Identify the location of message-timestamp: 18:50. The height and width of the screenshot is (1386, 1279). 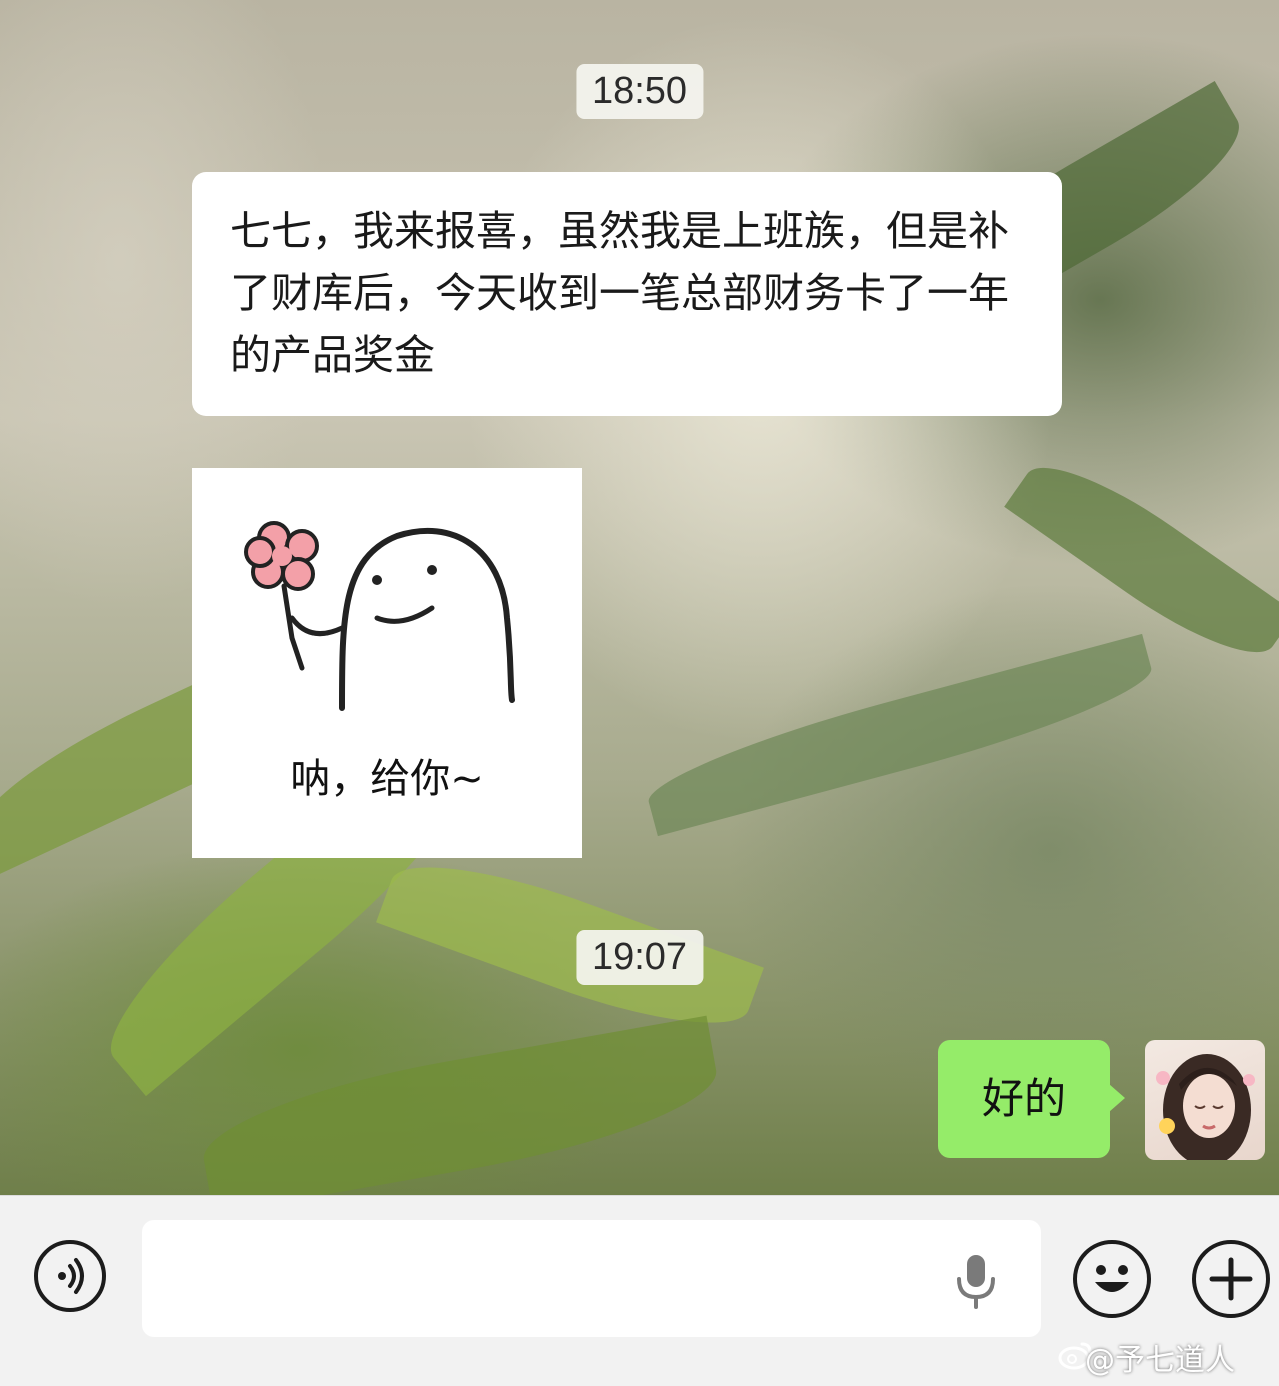
(639, 91).